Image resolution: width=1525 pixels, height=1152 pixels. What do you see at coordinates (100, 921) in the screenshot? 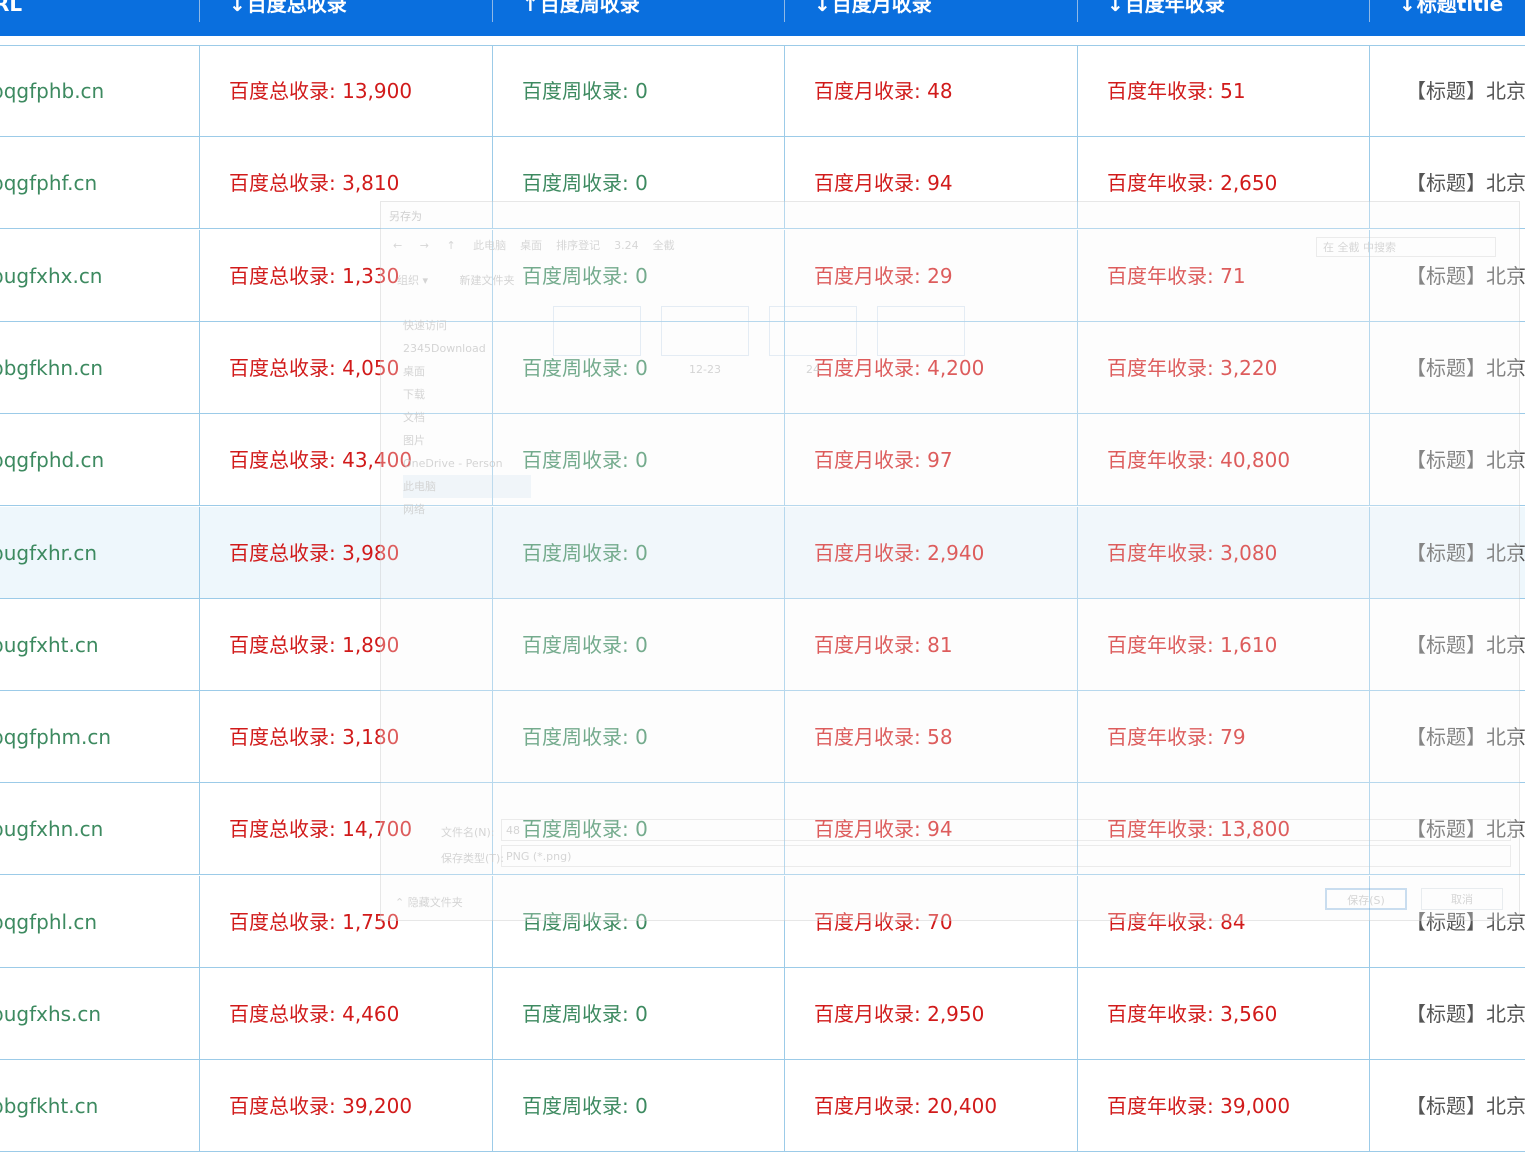
I see `url-cell: pqgfphl.cn` at bounding box center [100, 921].